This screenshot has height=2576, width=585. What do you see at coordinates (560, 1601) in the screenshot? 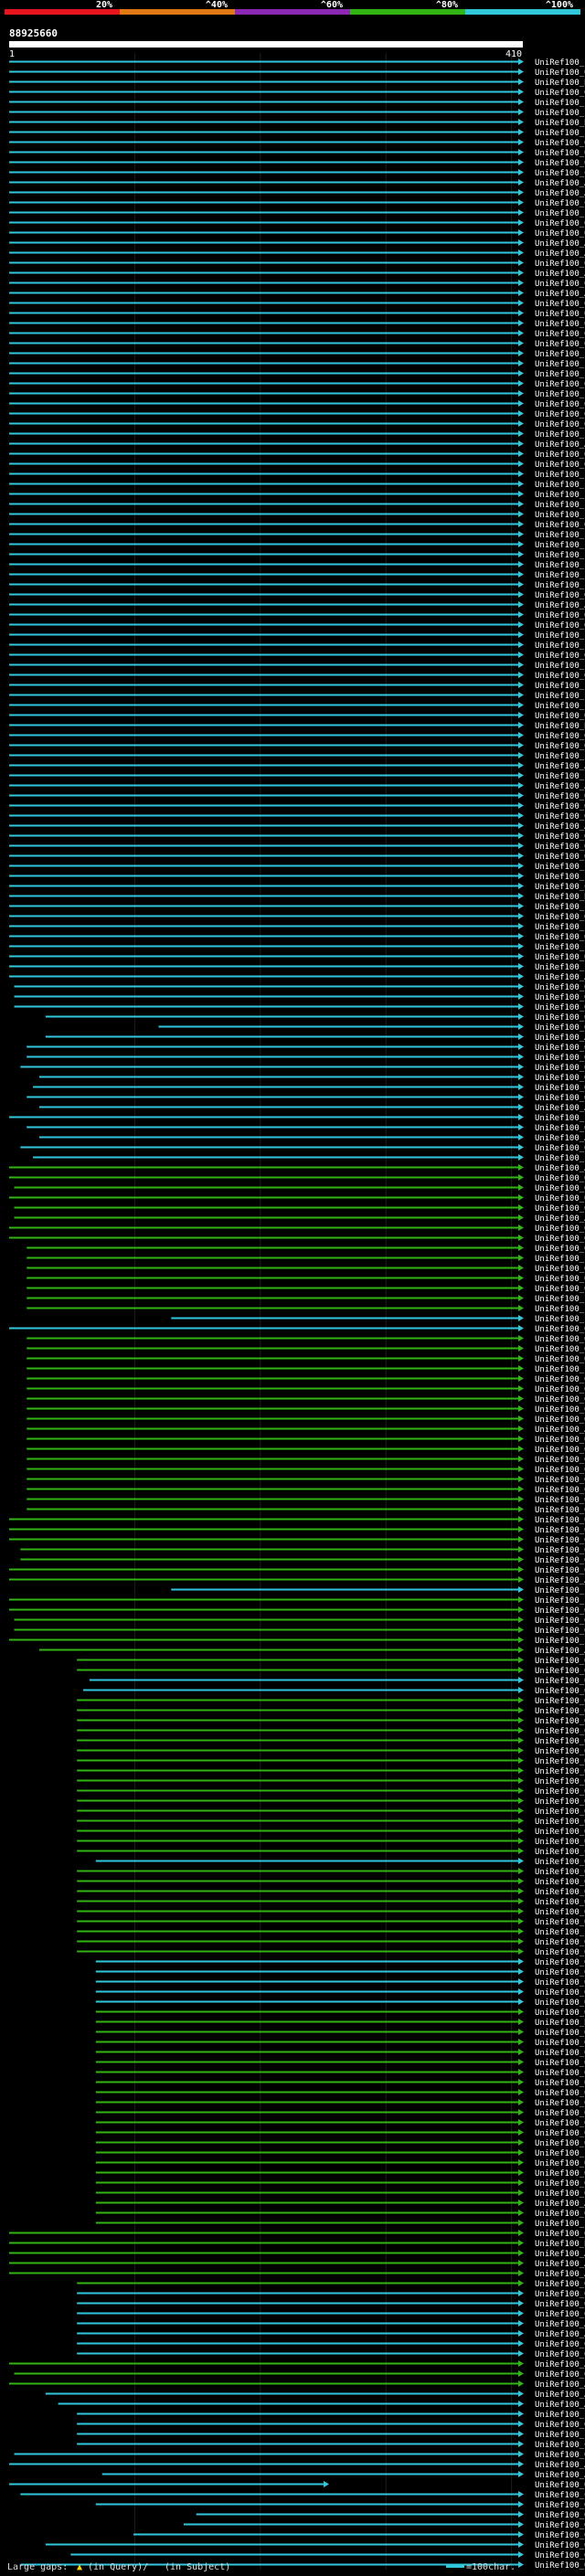
I see `hit-label: UniRef100_P19308` at bounding box center [560, 1601].